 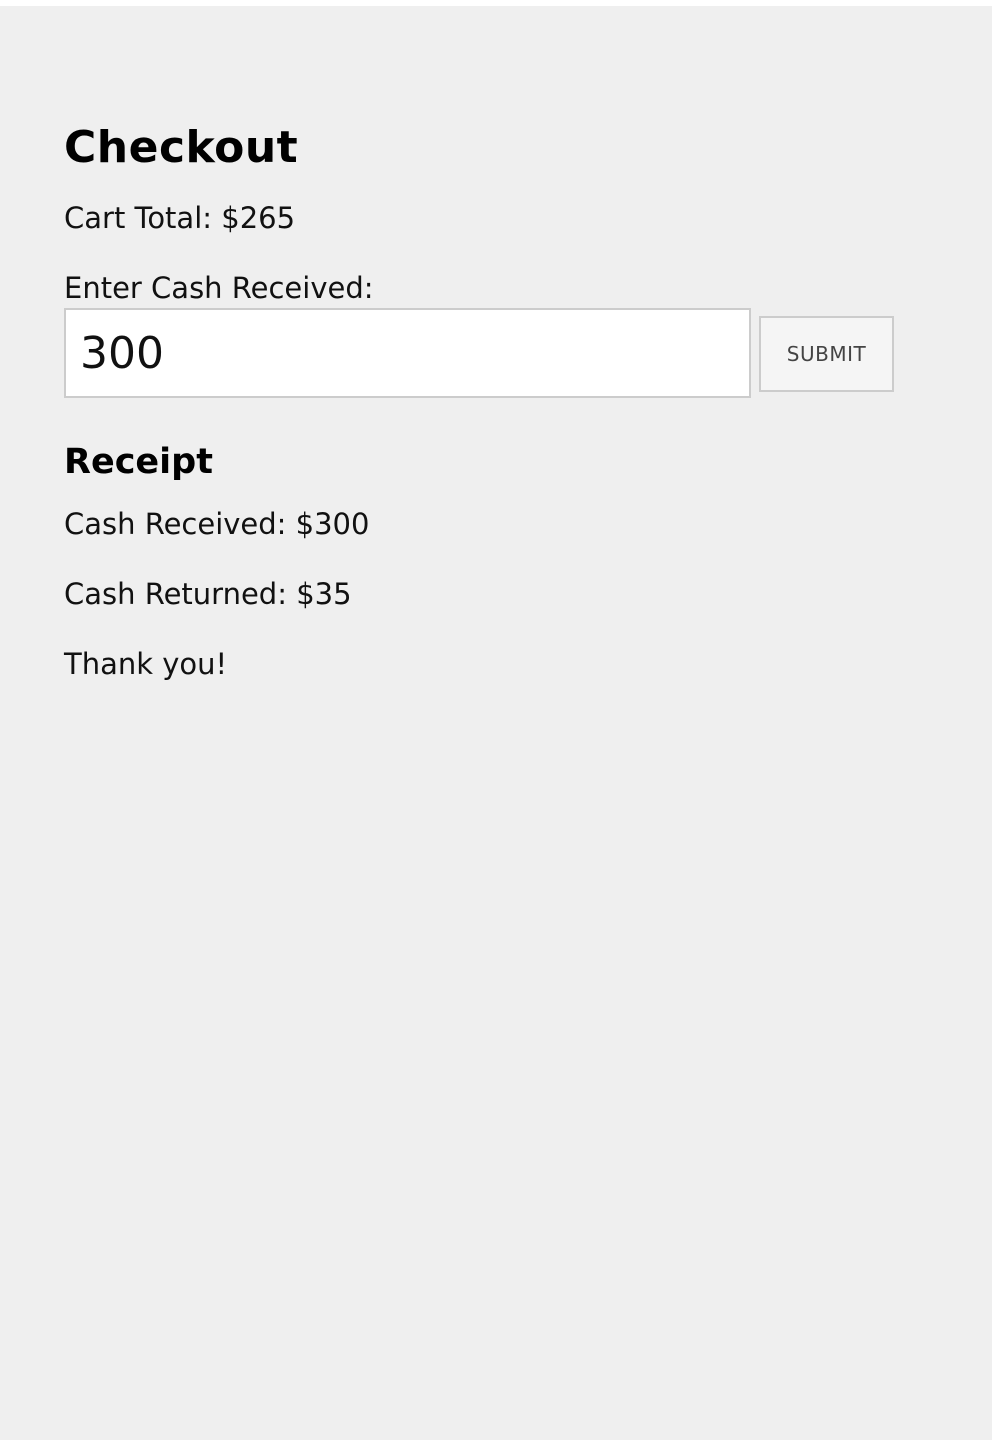 I want to click on receipt-heading: Receipt, so click(x=138, y=462).